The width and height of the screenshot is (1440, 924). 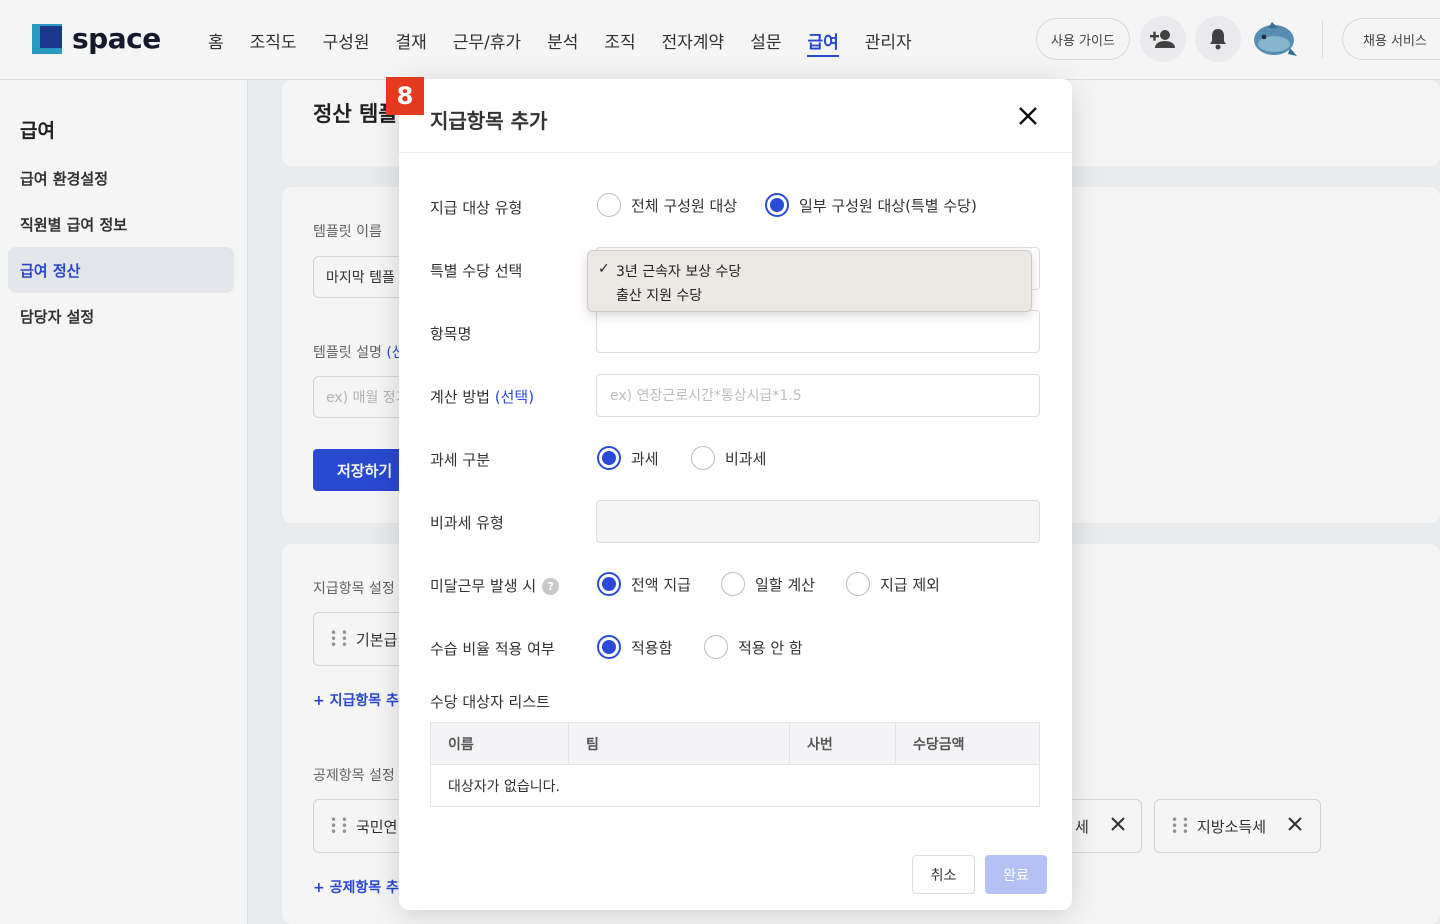 What do you see at coordinates (818, 331) in the screenshot?
I see `item-name-input` at bounding box center [818, 331].